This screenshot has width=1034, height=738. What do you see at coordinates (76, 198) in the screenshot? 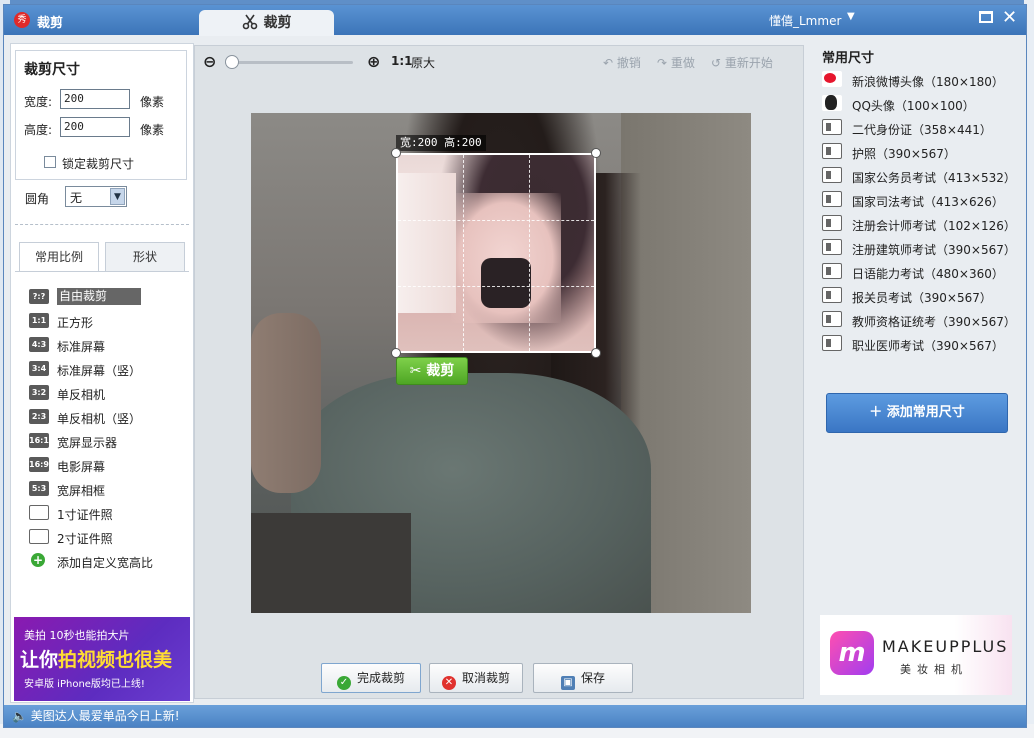
I see `corner-select-value: 无` at bounding box center [76, 198].